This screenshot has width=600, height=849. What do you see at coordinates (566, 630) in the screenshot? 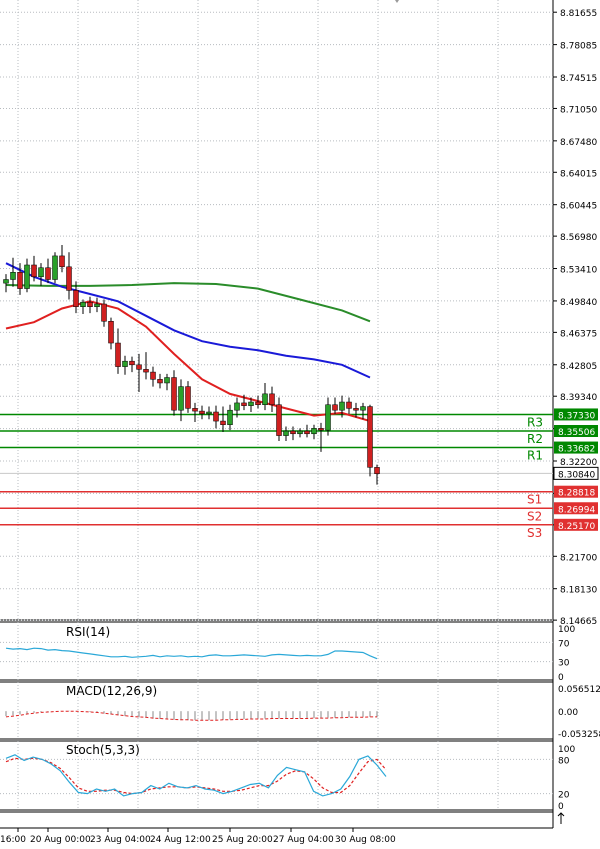
I see `rsi-tick-label: 100` at bounding box center [566, 630].